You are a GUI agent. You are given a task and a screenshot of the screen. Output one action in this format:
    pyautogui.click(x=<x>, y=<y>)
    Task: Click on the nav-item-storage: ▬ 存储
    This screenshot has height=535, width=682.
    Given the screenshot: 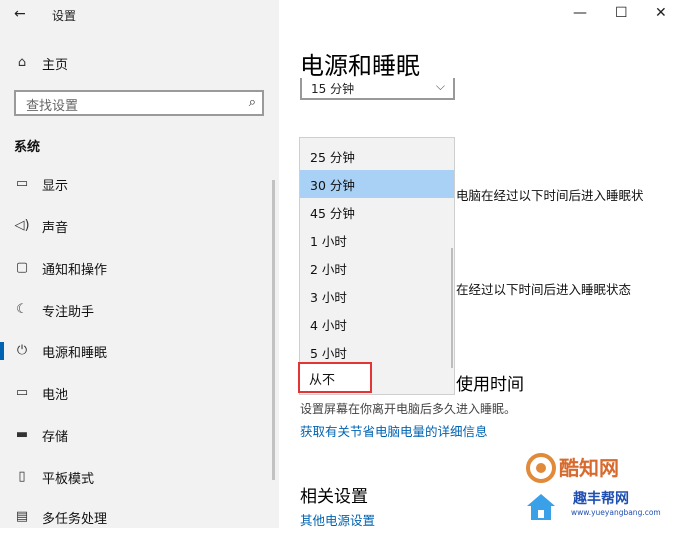 What is the action you would take?
    pyautogui.click(x=139, y=435)
    